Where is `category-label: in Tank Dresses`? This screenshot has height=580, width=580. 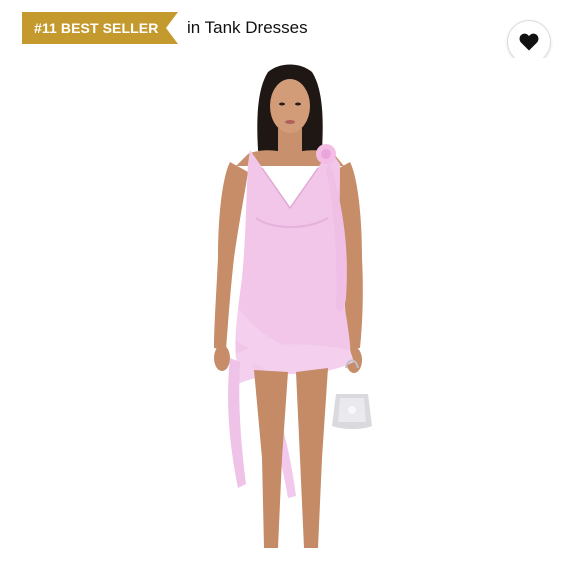
category-label: in Tank Dresses is located at coordinates (247, 28).